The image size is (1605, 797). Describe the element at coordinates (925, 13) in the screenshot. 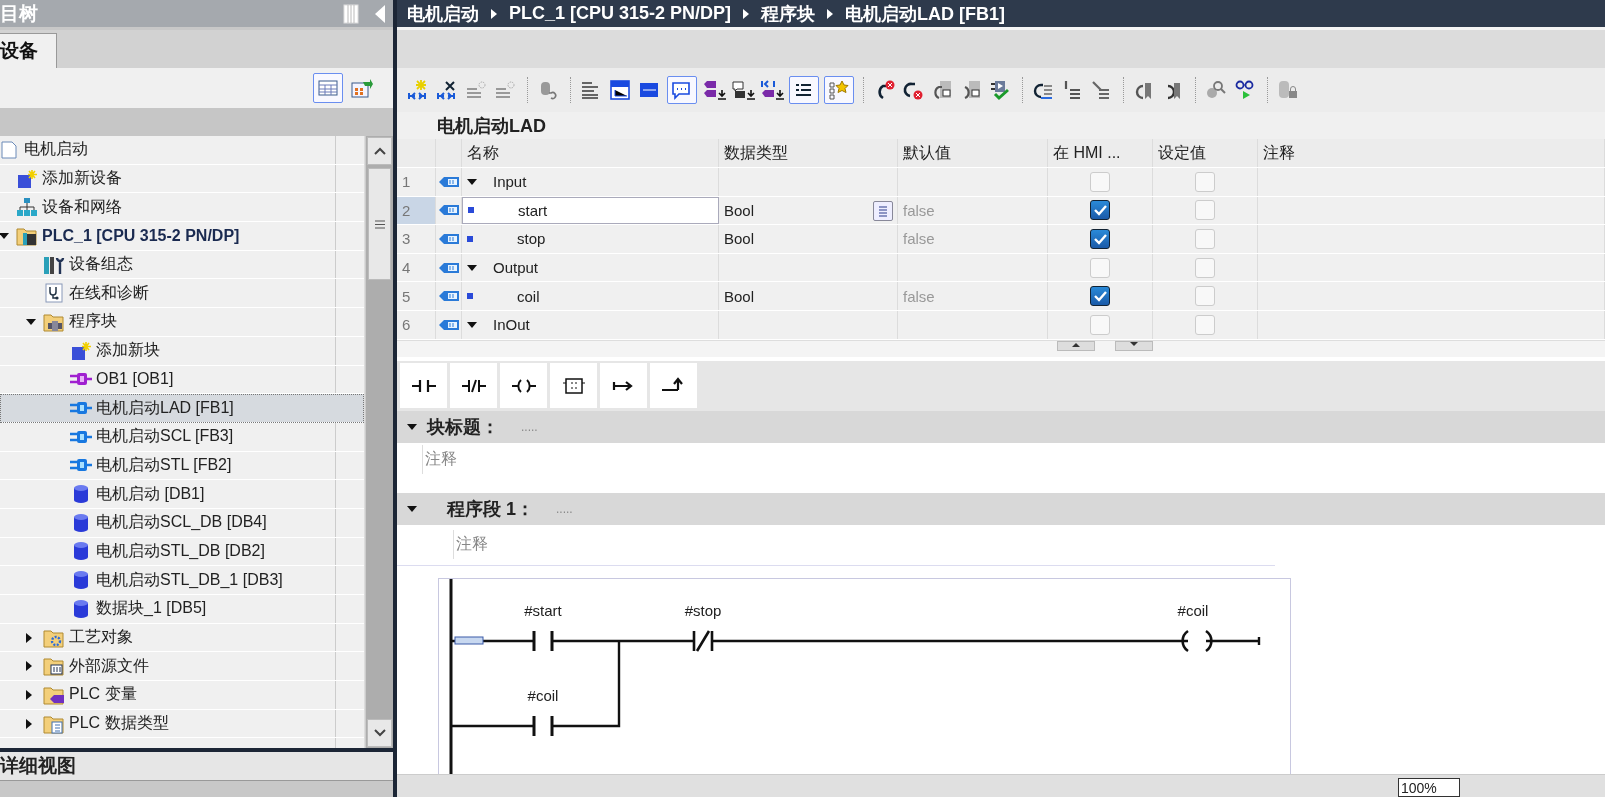

I see `breadcrumb-item: 电机启动LAD [FB1]` at that location.